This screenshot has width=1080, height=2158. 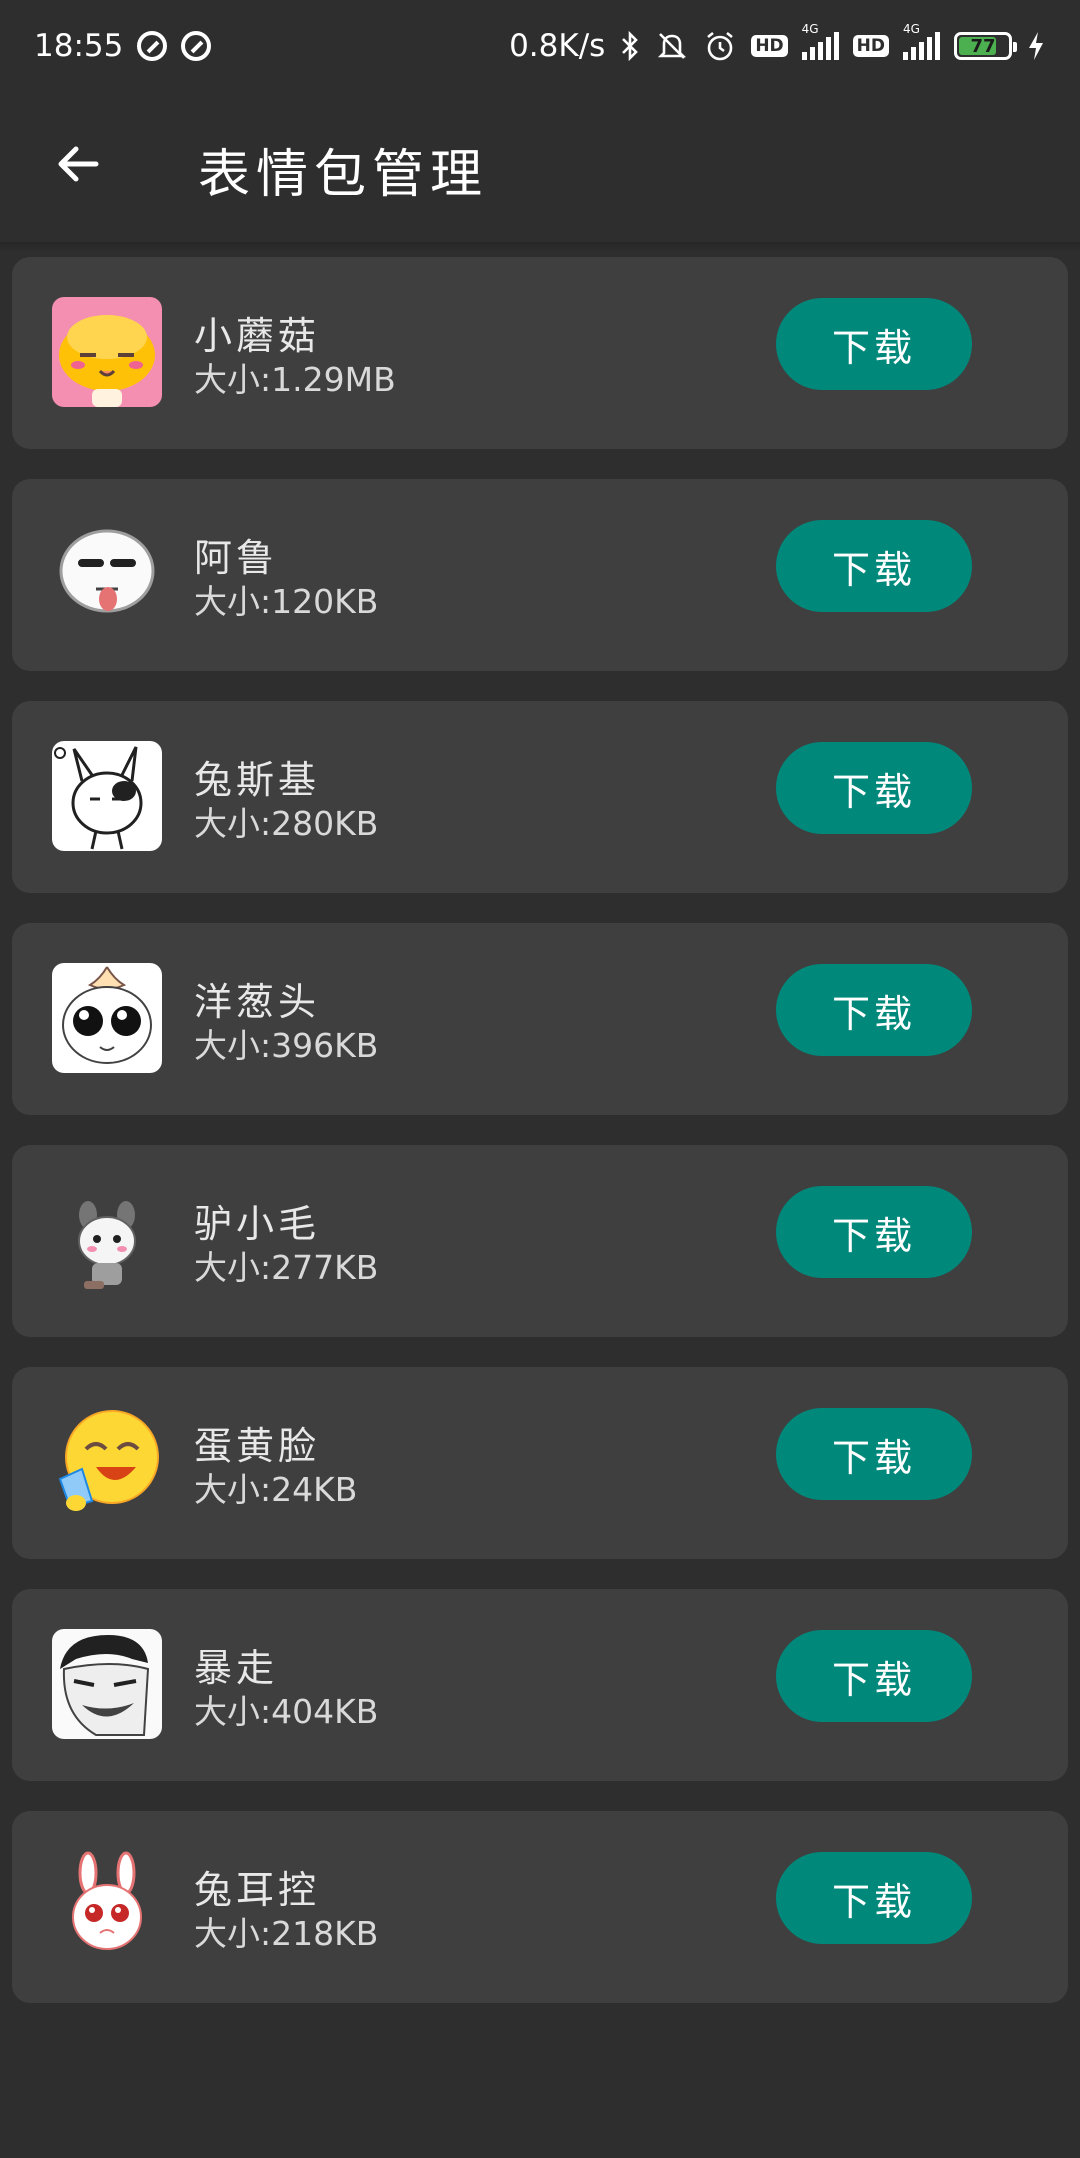 What do you see at coordinates (286, 823) in the screenshot?
I see `pack-size: 大小:280KB` at bounding box center [286, 823].